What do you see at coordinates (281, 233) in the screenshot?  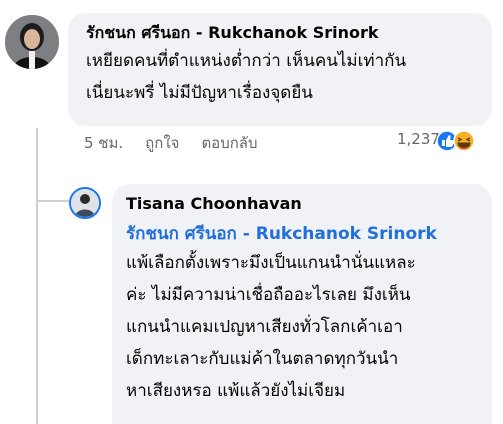 I see `mention-link: รักชนก ศรีนอก - Rukchanok Srinork` at bounding box center [281, 233].